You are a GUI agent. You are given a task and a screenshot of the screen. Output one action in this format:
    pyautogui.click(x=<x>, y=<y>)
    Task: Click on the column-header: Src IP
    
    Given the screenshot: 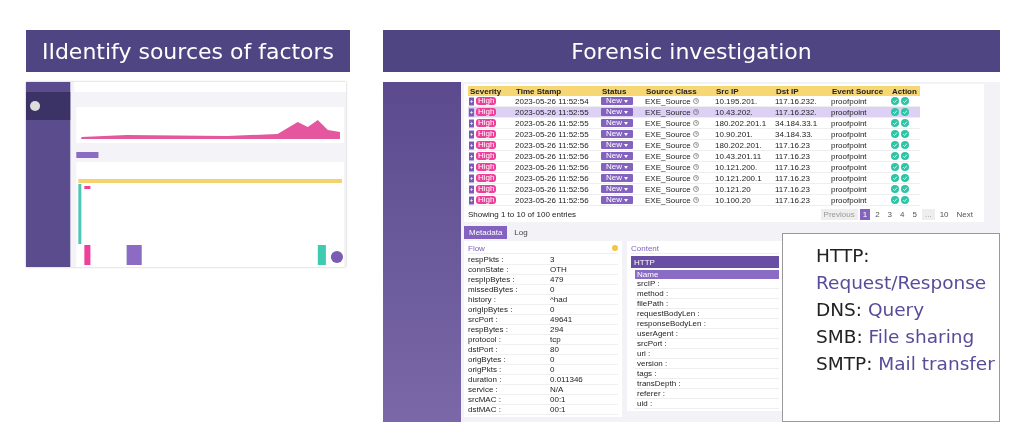 What is the action you would take?
    pyautogui.click(x=744, y=91)
    